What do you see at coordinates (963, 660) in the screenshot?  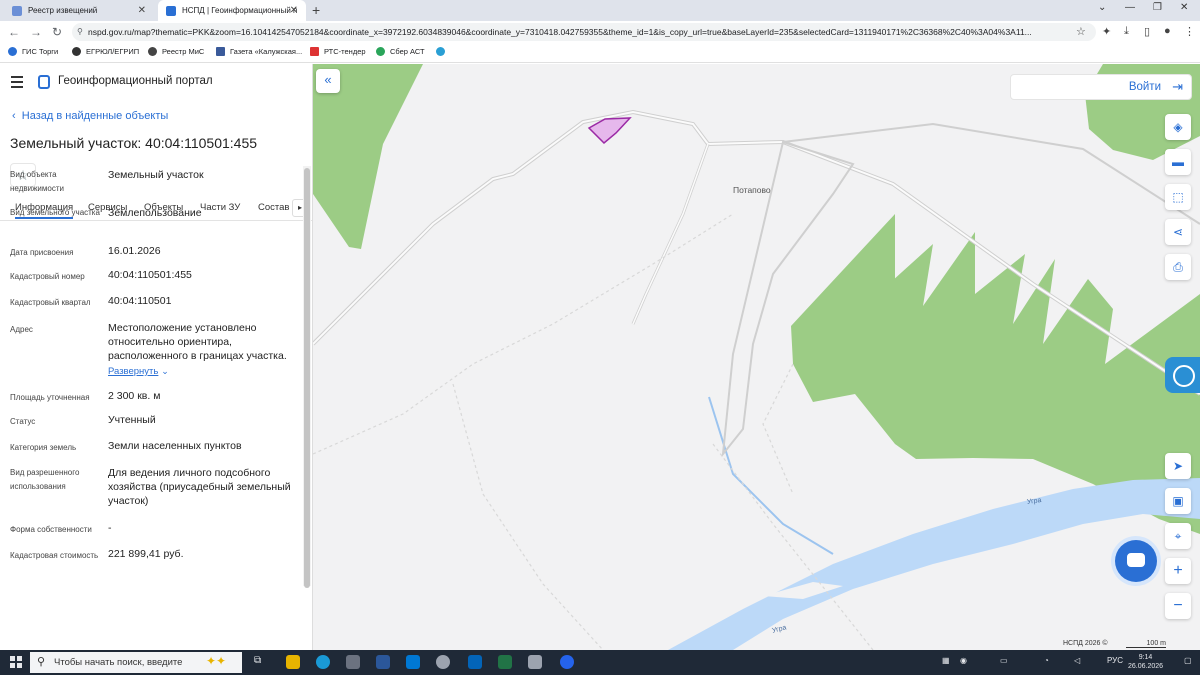 I see `system-tray-icon: ◉` at bounding box center [963, 660].